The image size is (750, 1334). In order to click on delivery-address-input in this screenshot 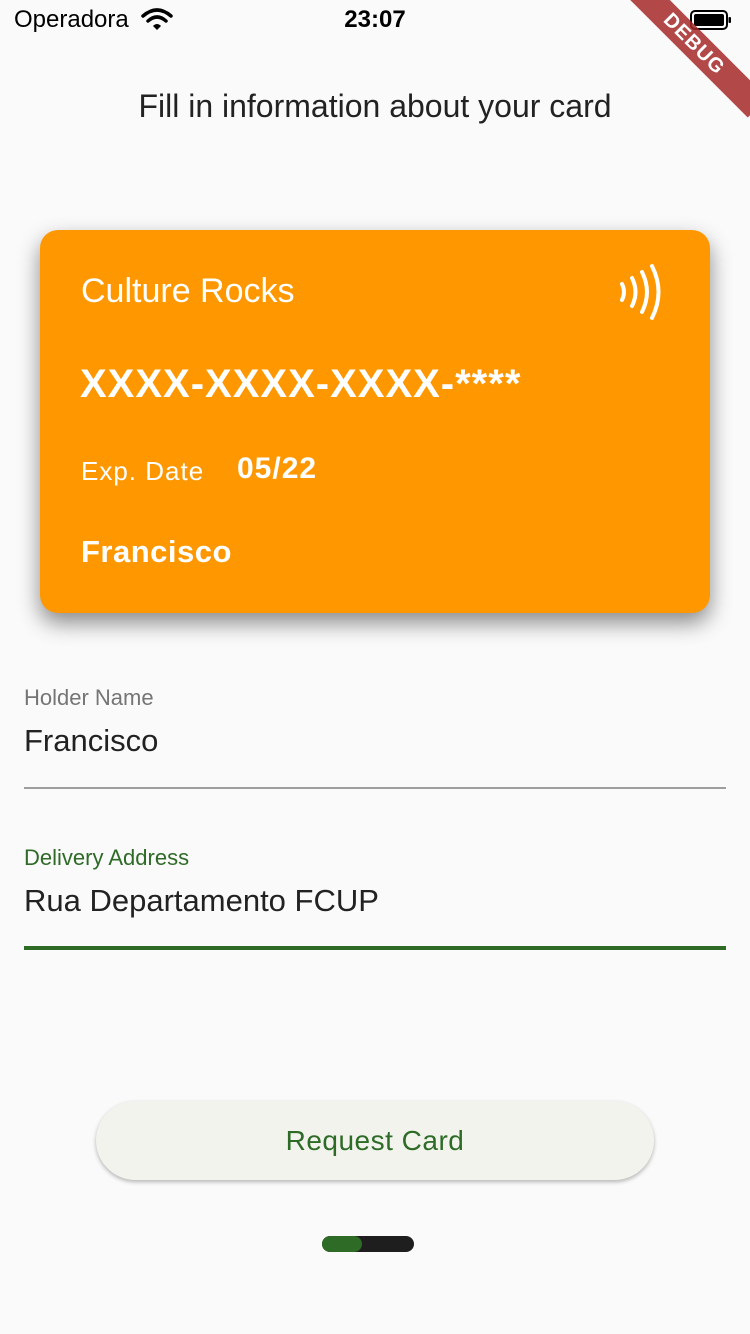, I will do `click(375, 901)`.